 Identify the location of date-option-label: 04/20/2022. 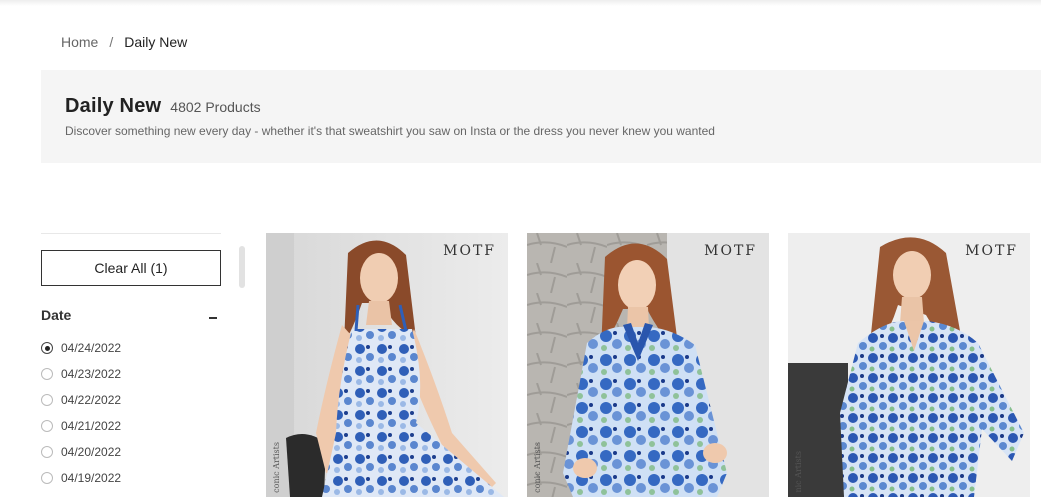
(91, 452).